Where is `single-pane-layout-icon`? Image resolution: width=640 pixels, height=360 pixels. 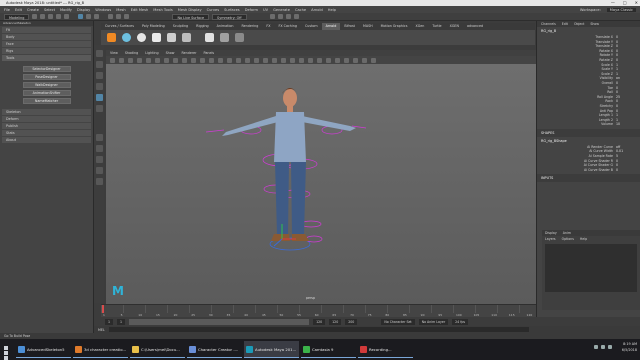
single-pane-layout-icon is located at coordinates (99, 137).